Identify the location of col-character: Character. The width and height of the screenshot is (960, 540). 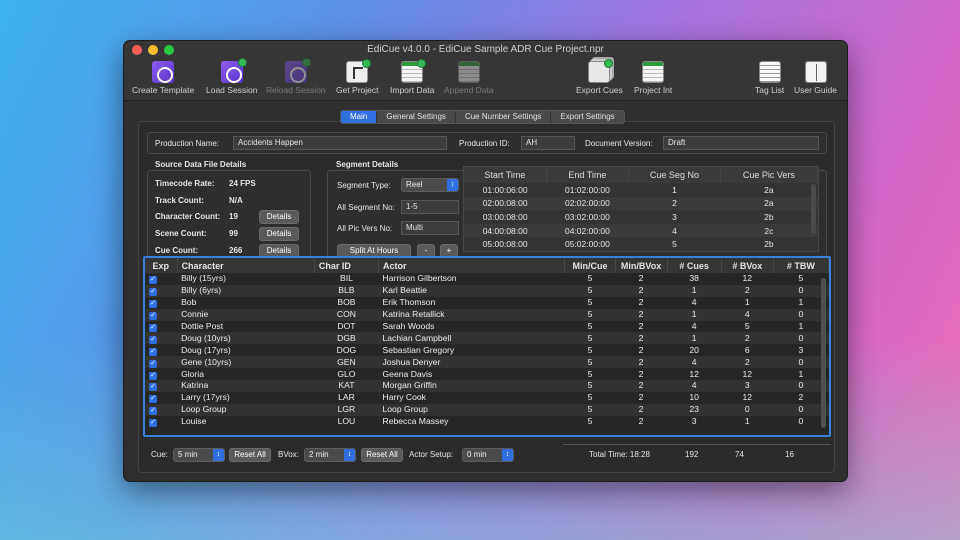
(246, 265).